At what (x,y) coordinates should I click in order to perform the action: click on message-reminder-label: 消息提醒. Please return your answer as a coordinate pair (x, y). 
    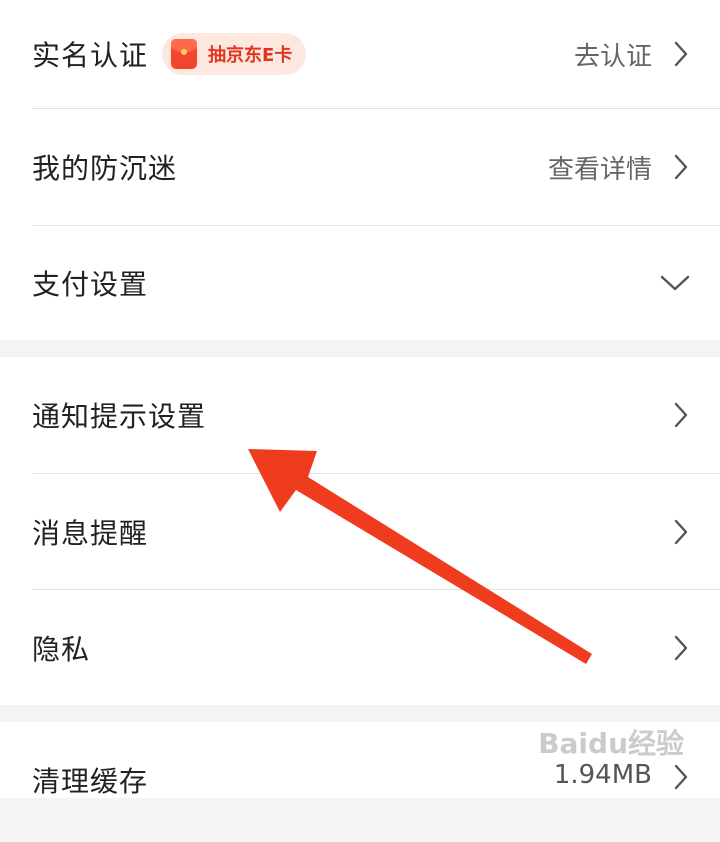
    Looking at the image, I should click on (90, 533).